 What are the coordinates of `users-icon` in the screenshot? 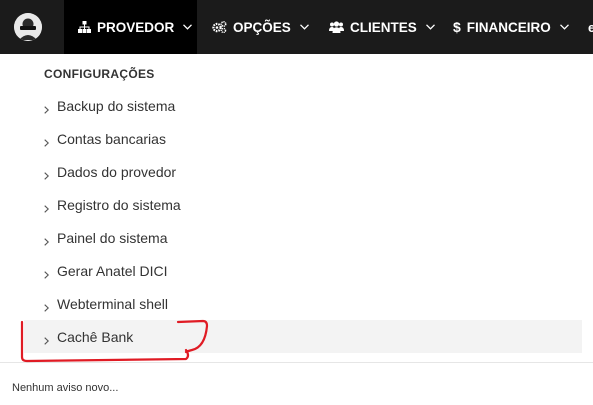 It's located at (336, 27).